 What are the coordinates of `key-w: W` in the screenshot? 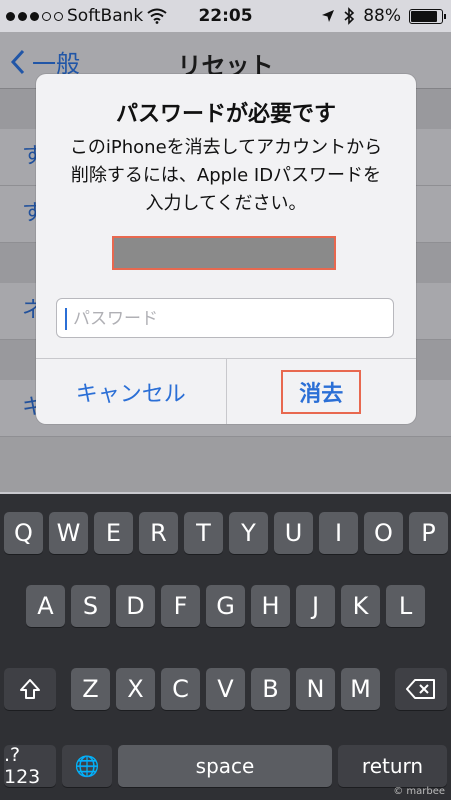 It's located at (68, 533).